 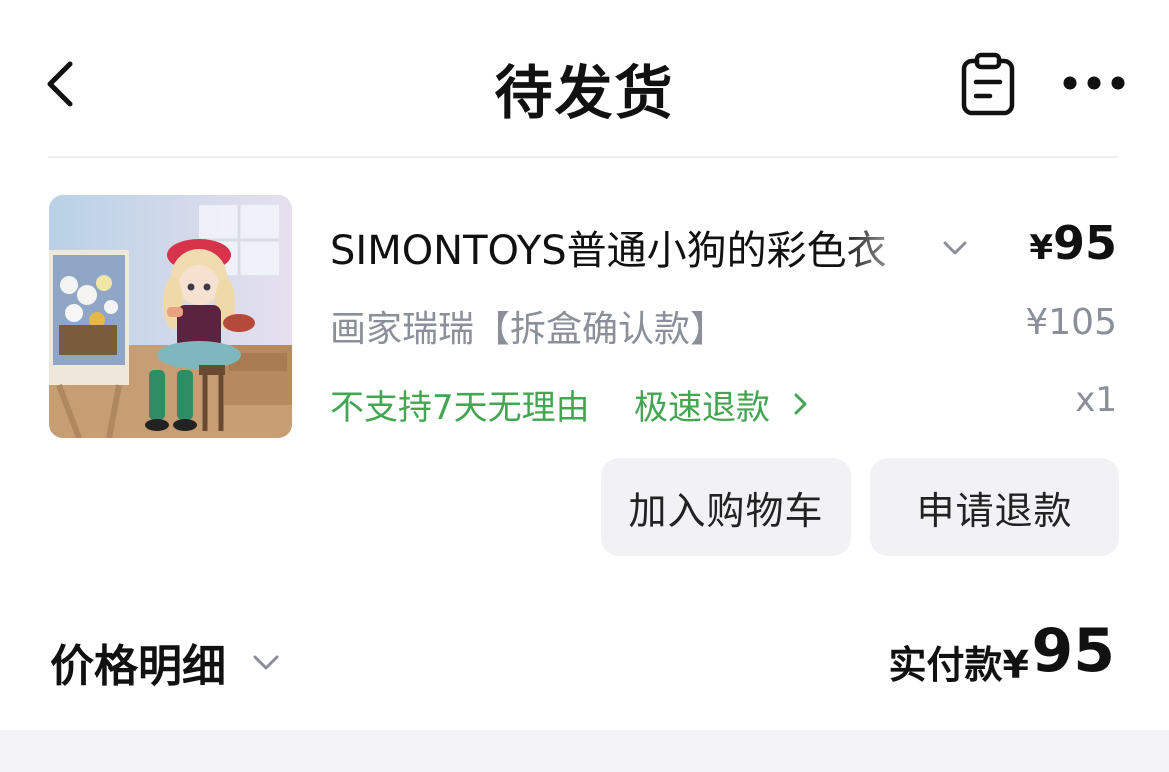 I want to click on add-to-cart-button: 加入购物车, so click(x=726, y=507).